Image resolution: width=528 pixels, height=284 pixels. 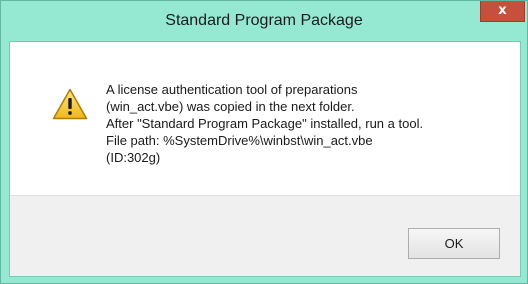 I want to click on message-line: (ID:302g), so click(x=133, y=157).